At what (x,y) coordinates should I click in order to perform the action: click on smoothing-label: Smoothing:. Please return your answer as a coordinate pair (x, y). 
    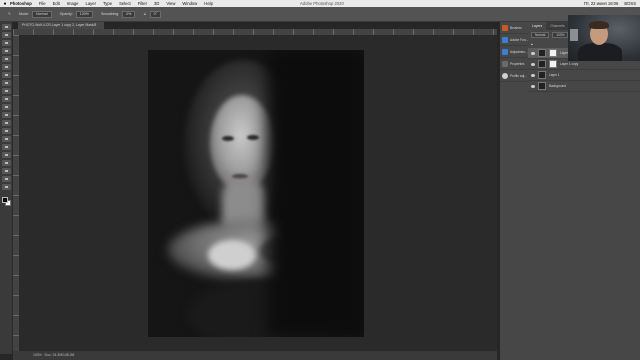
    Looking at the image, I should click on (110, 14).